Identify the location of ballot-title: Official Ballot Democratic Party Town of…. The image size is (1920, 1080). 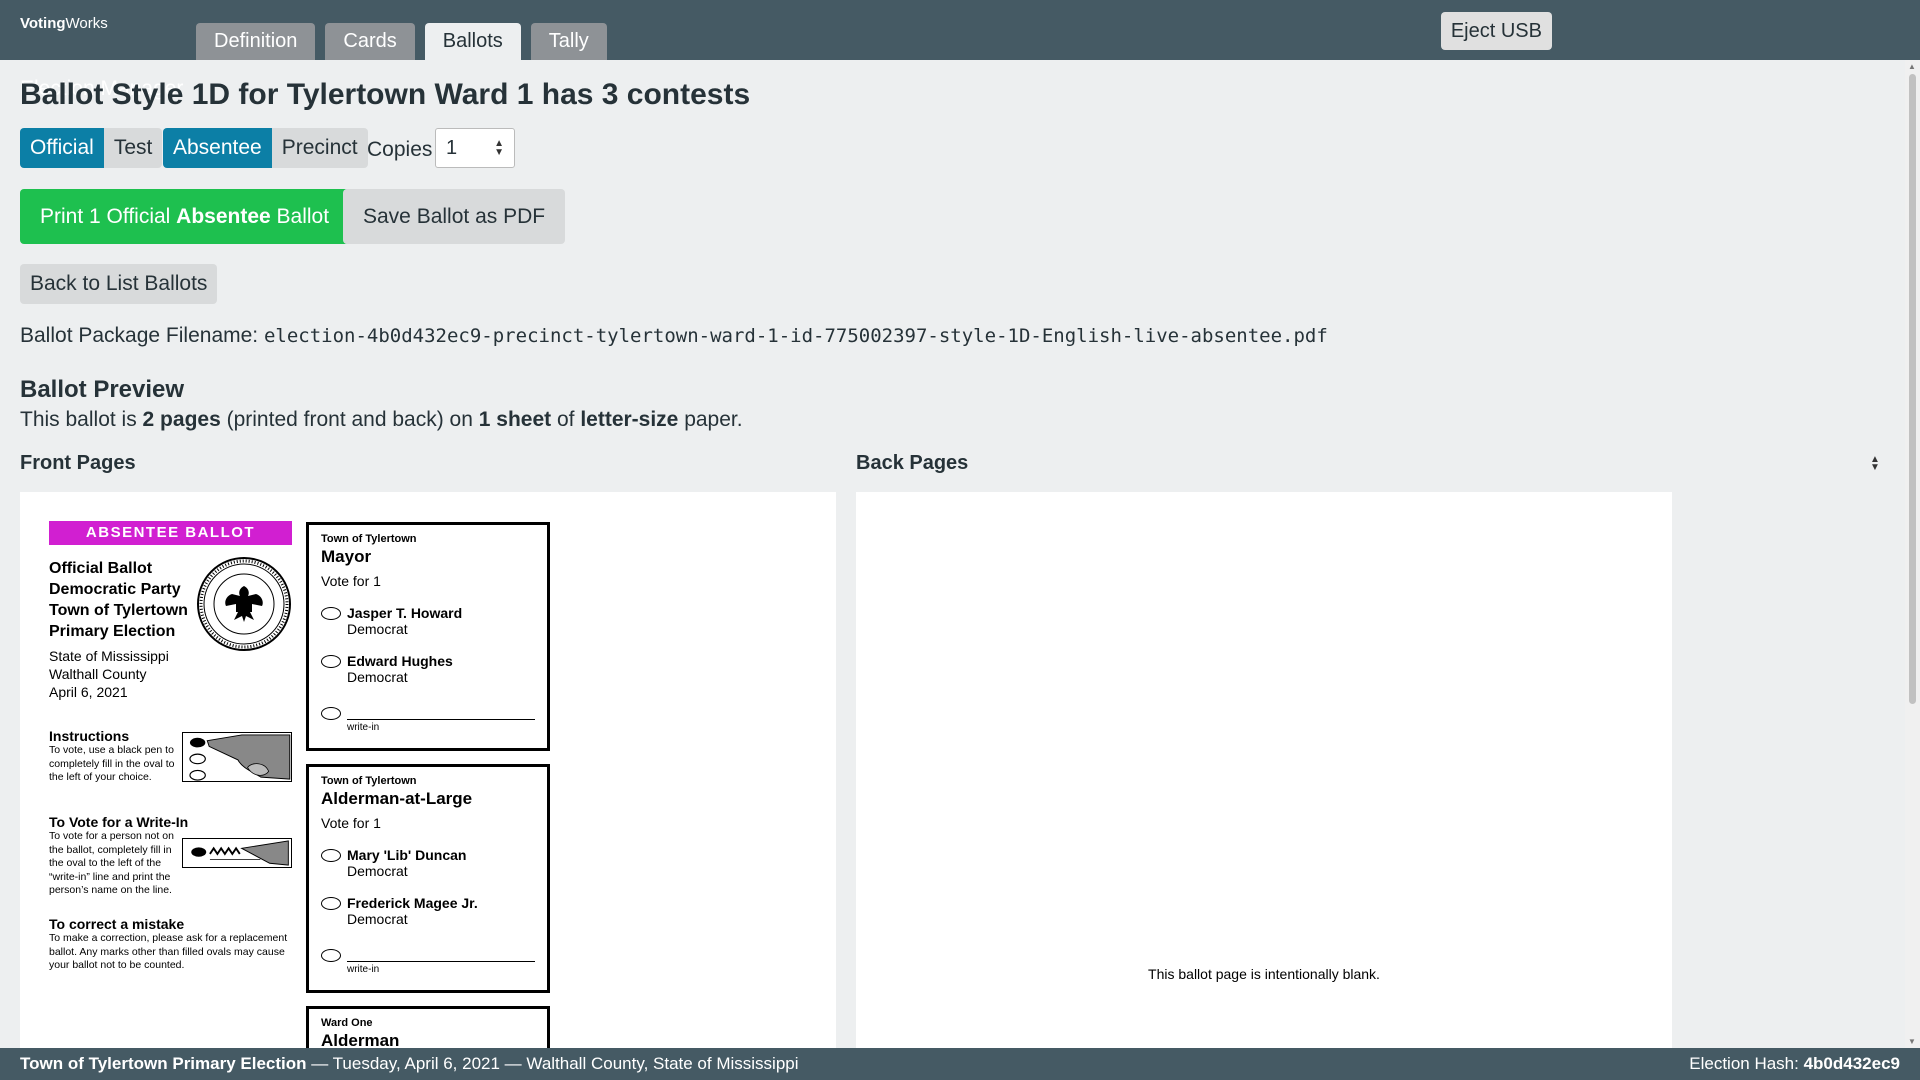
(129, 600).